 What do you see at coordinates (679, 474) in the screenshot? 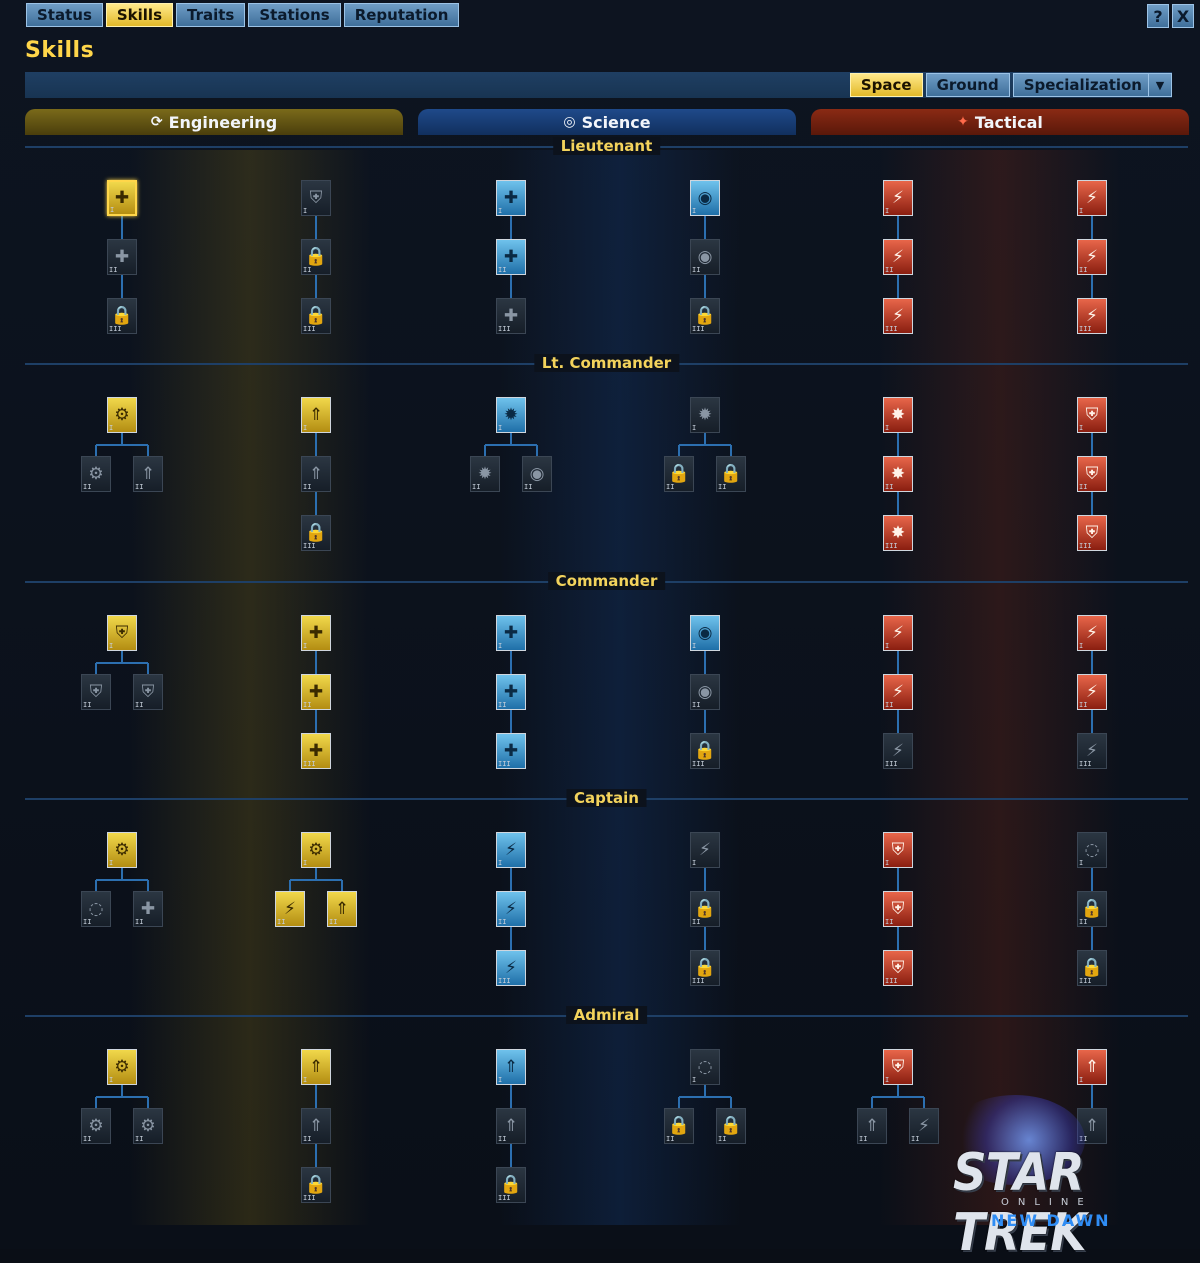
I see `sci-ltc-b-2a: 🔒 II` at bounding box center [679, 474].